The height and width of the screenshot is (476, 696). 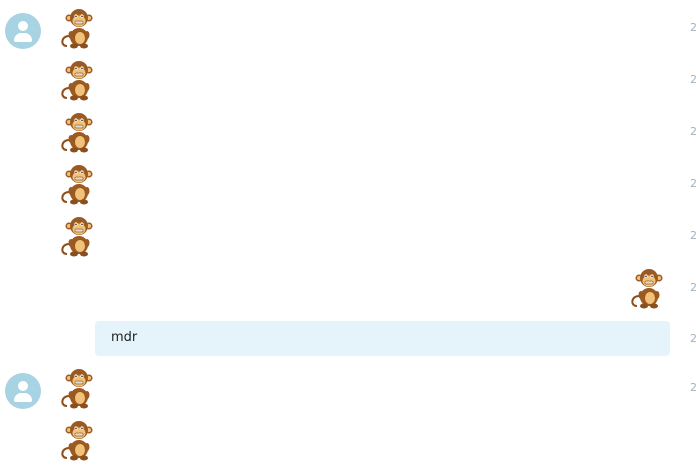 What do you see at coordinates (348, 287) in the screenshot?
I see `message-row-self: 2` at bounding box center [348, 287].